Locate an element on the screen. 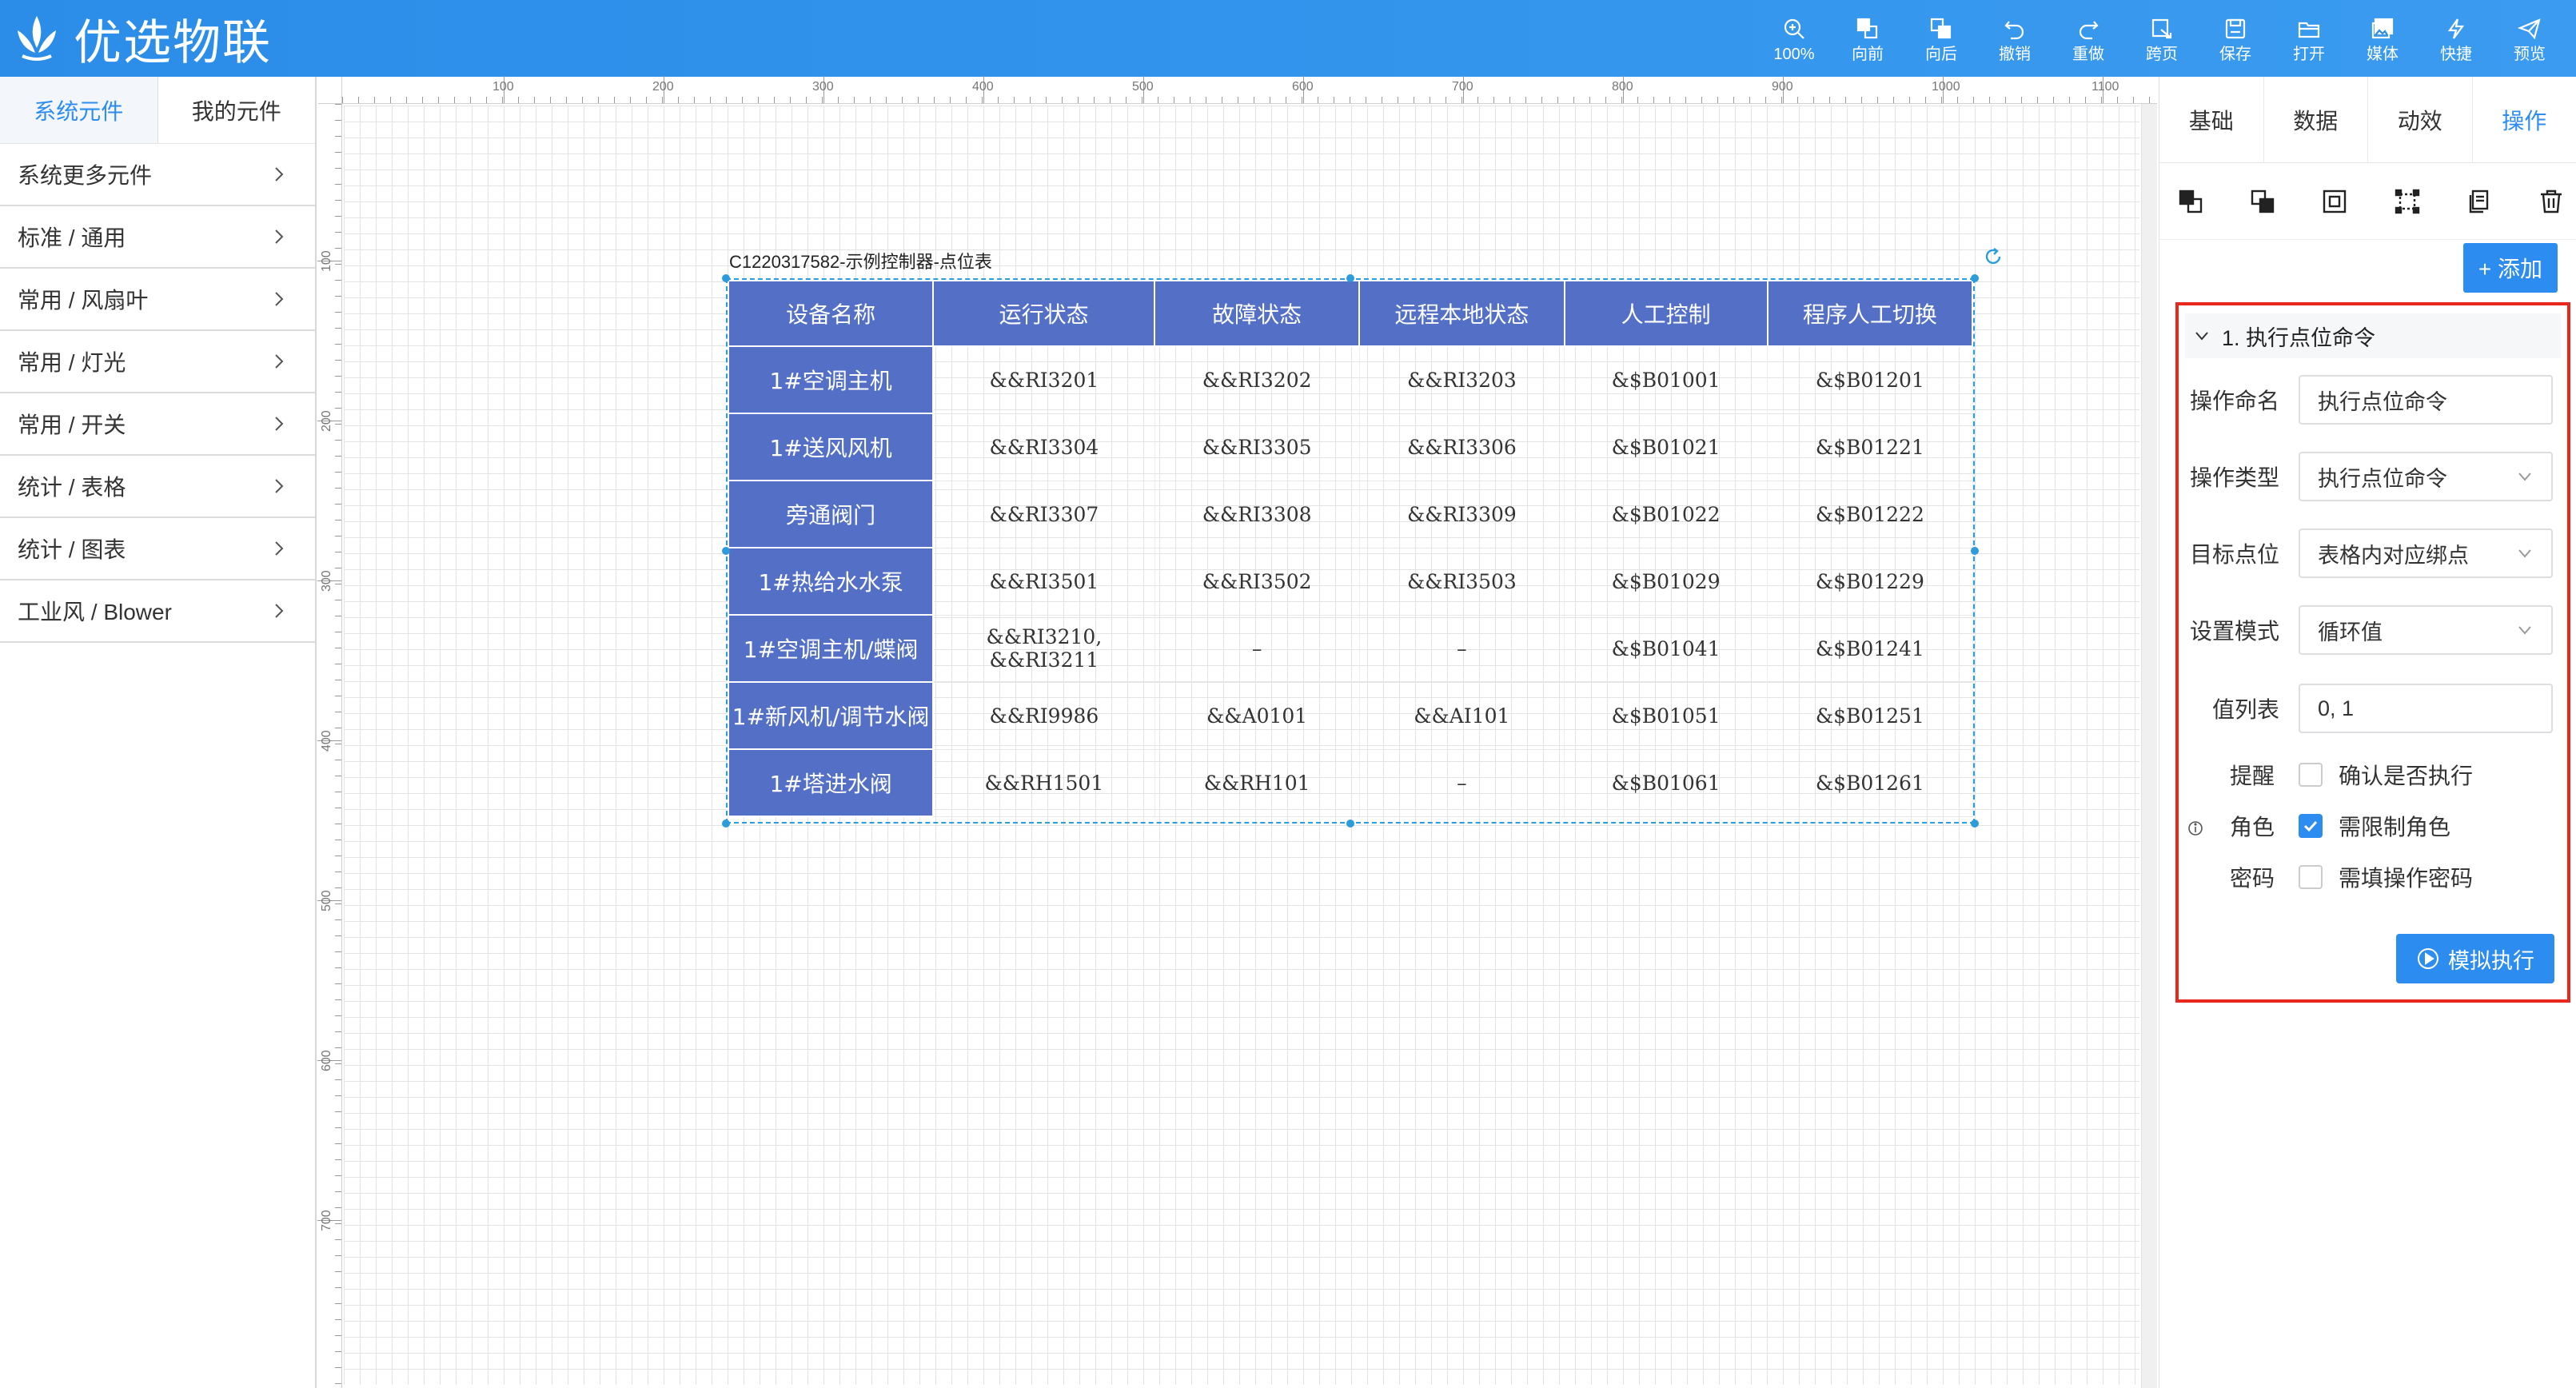 The image size is (2576, 1388). chevron-down-icon is located at coordinates (2525, 477).